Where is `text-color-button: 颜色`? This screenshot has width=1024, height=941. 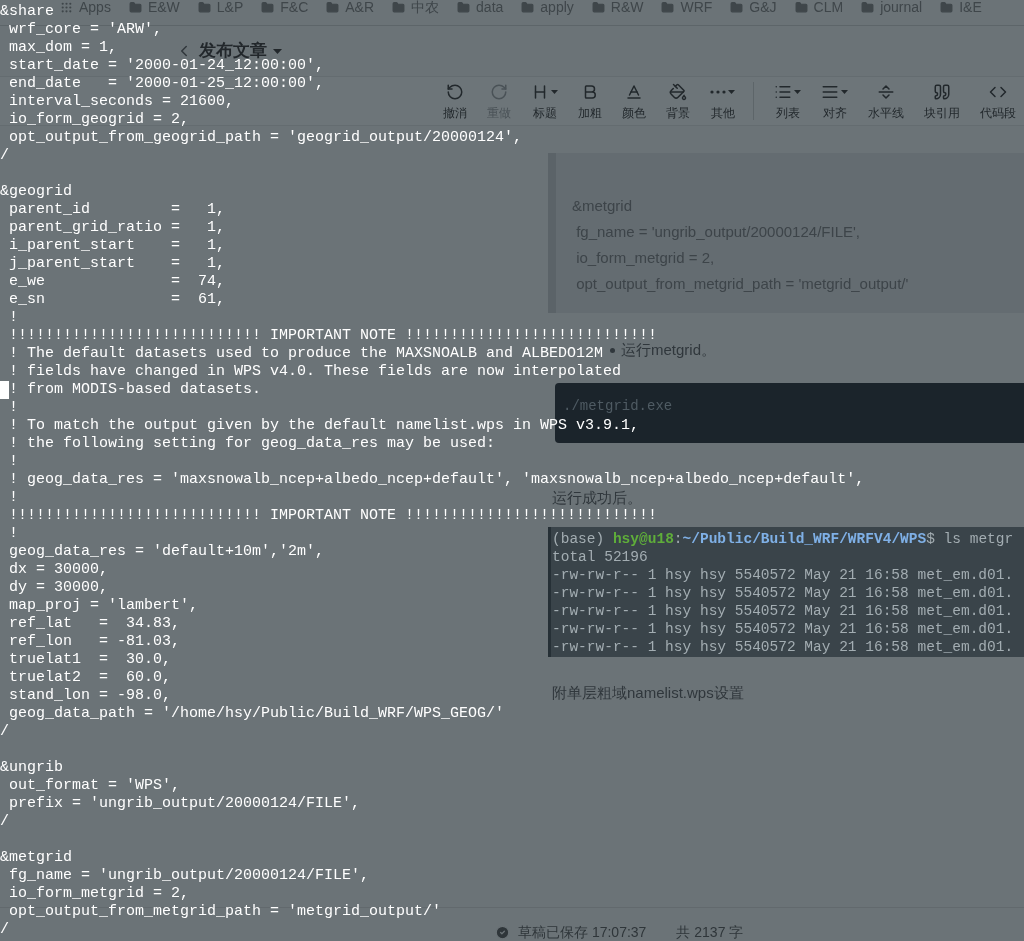 text-color-button: 颜色 is located at coordinates (634, 101).